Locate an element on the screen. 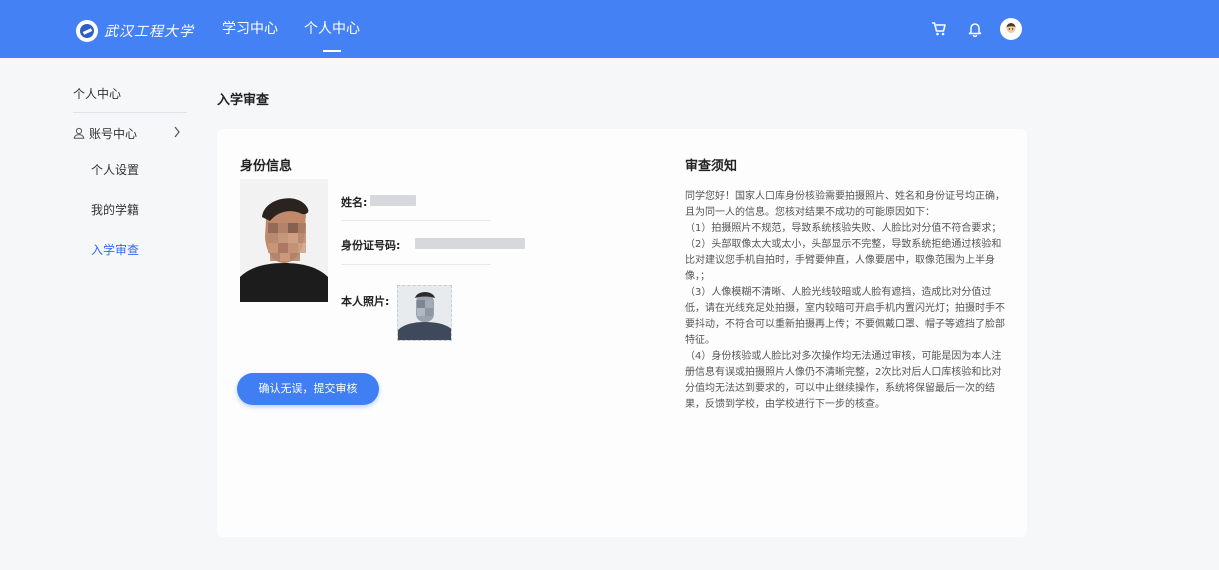  sidebar-item-my-enrollment: 我的学籍 is located at coordinates (140, 210).